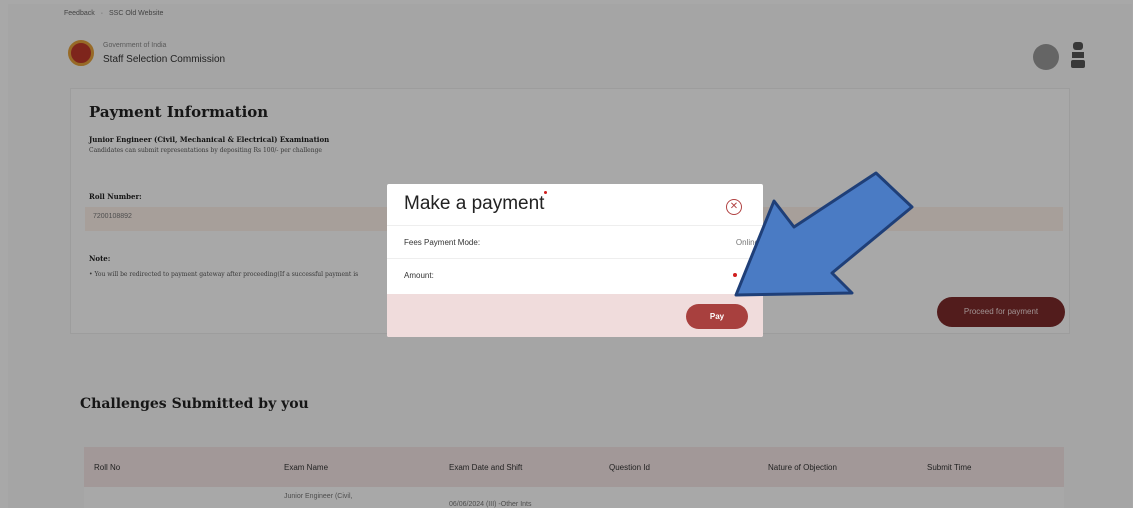 The height and width of the screenshot is (508, 1133). What do you see at coordinates (419, 275) in the screenshot?
I see `amount-label: Amount:` at bounding box center [419, 275].